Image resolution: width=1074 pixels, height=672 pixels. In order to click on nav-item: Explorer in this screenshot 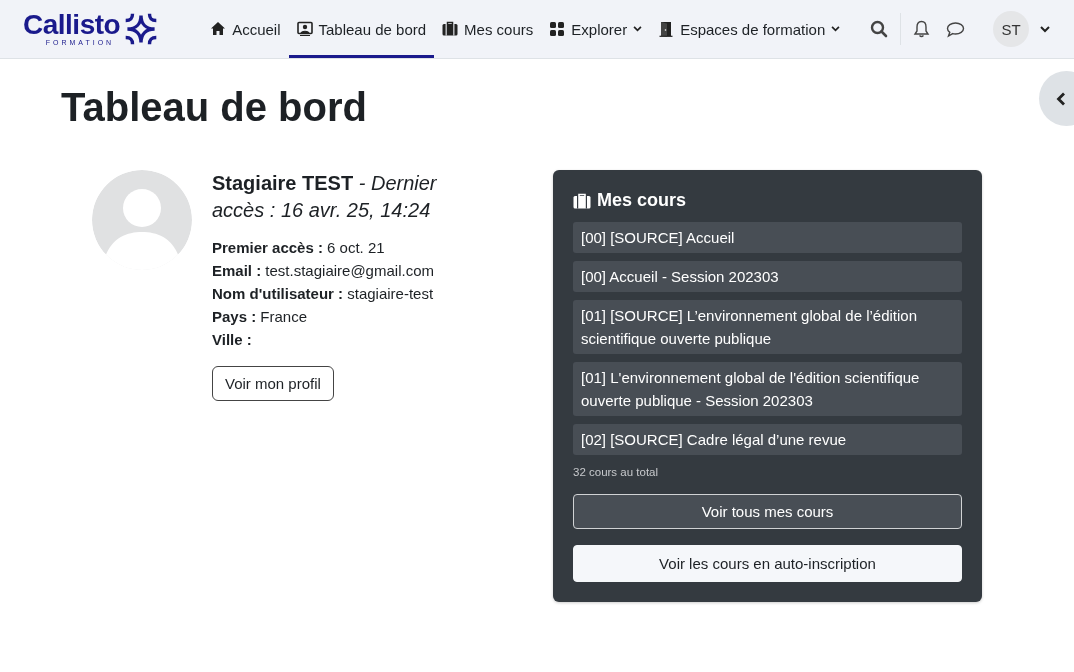, I will do `click(596, 29)`.